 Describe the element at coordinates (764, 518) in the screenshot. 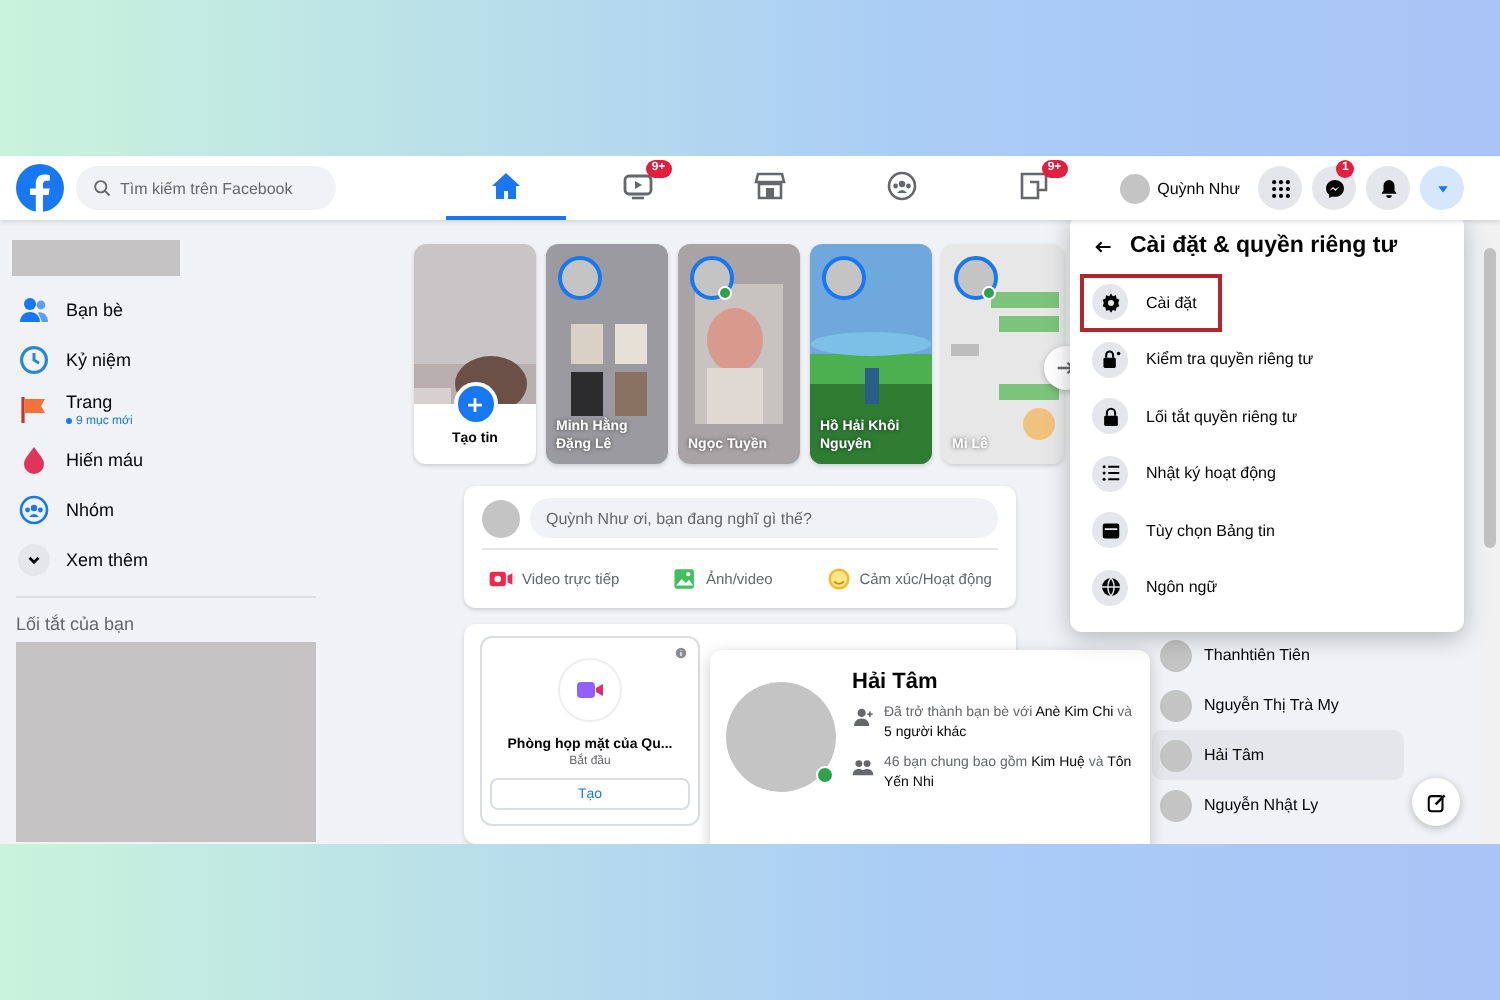

I see `post-input-field: Quỳnh Như ơi, bạn đang nghĩ gì thế?` at that location.